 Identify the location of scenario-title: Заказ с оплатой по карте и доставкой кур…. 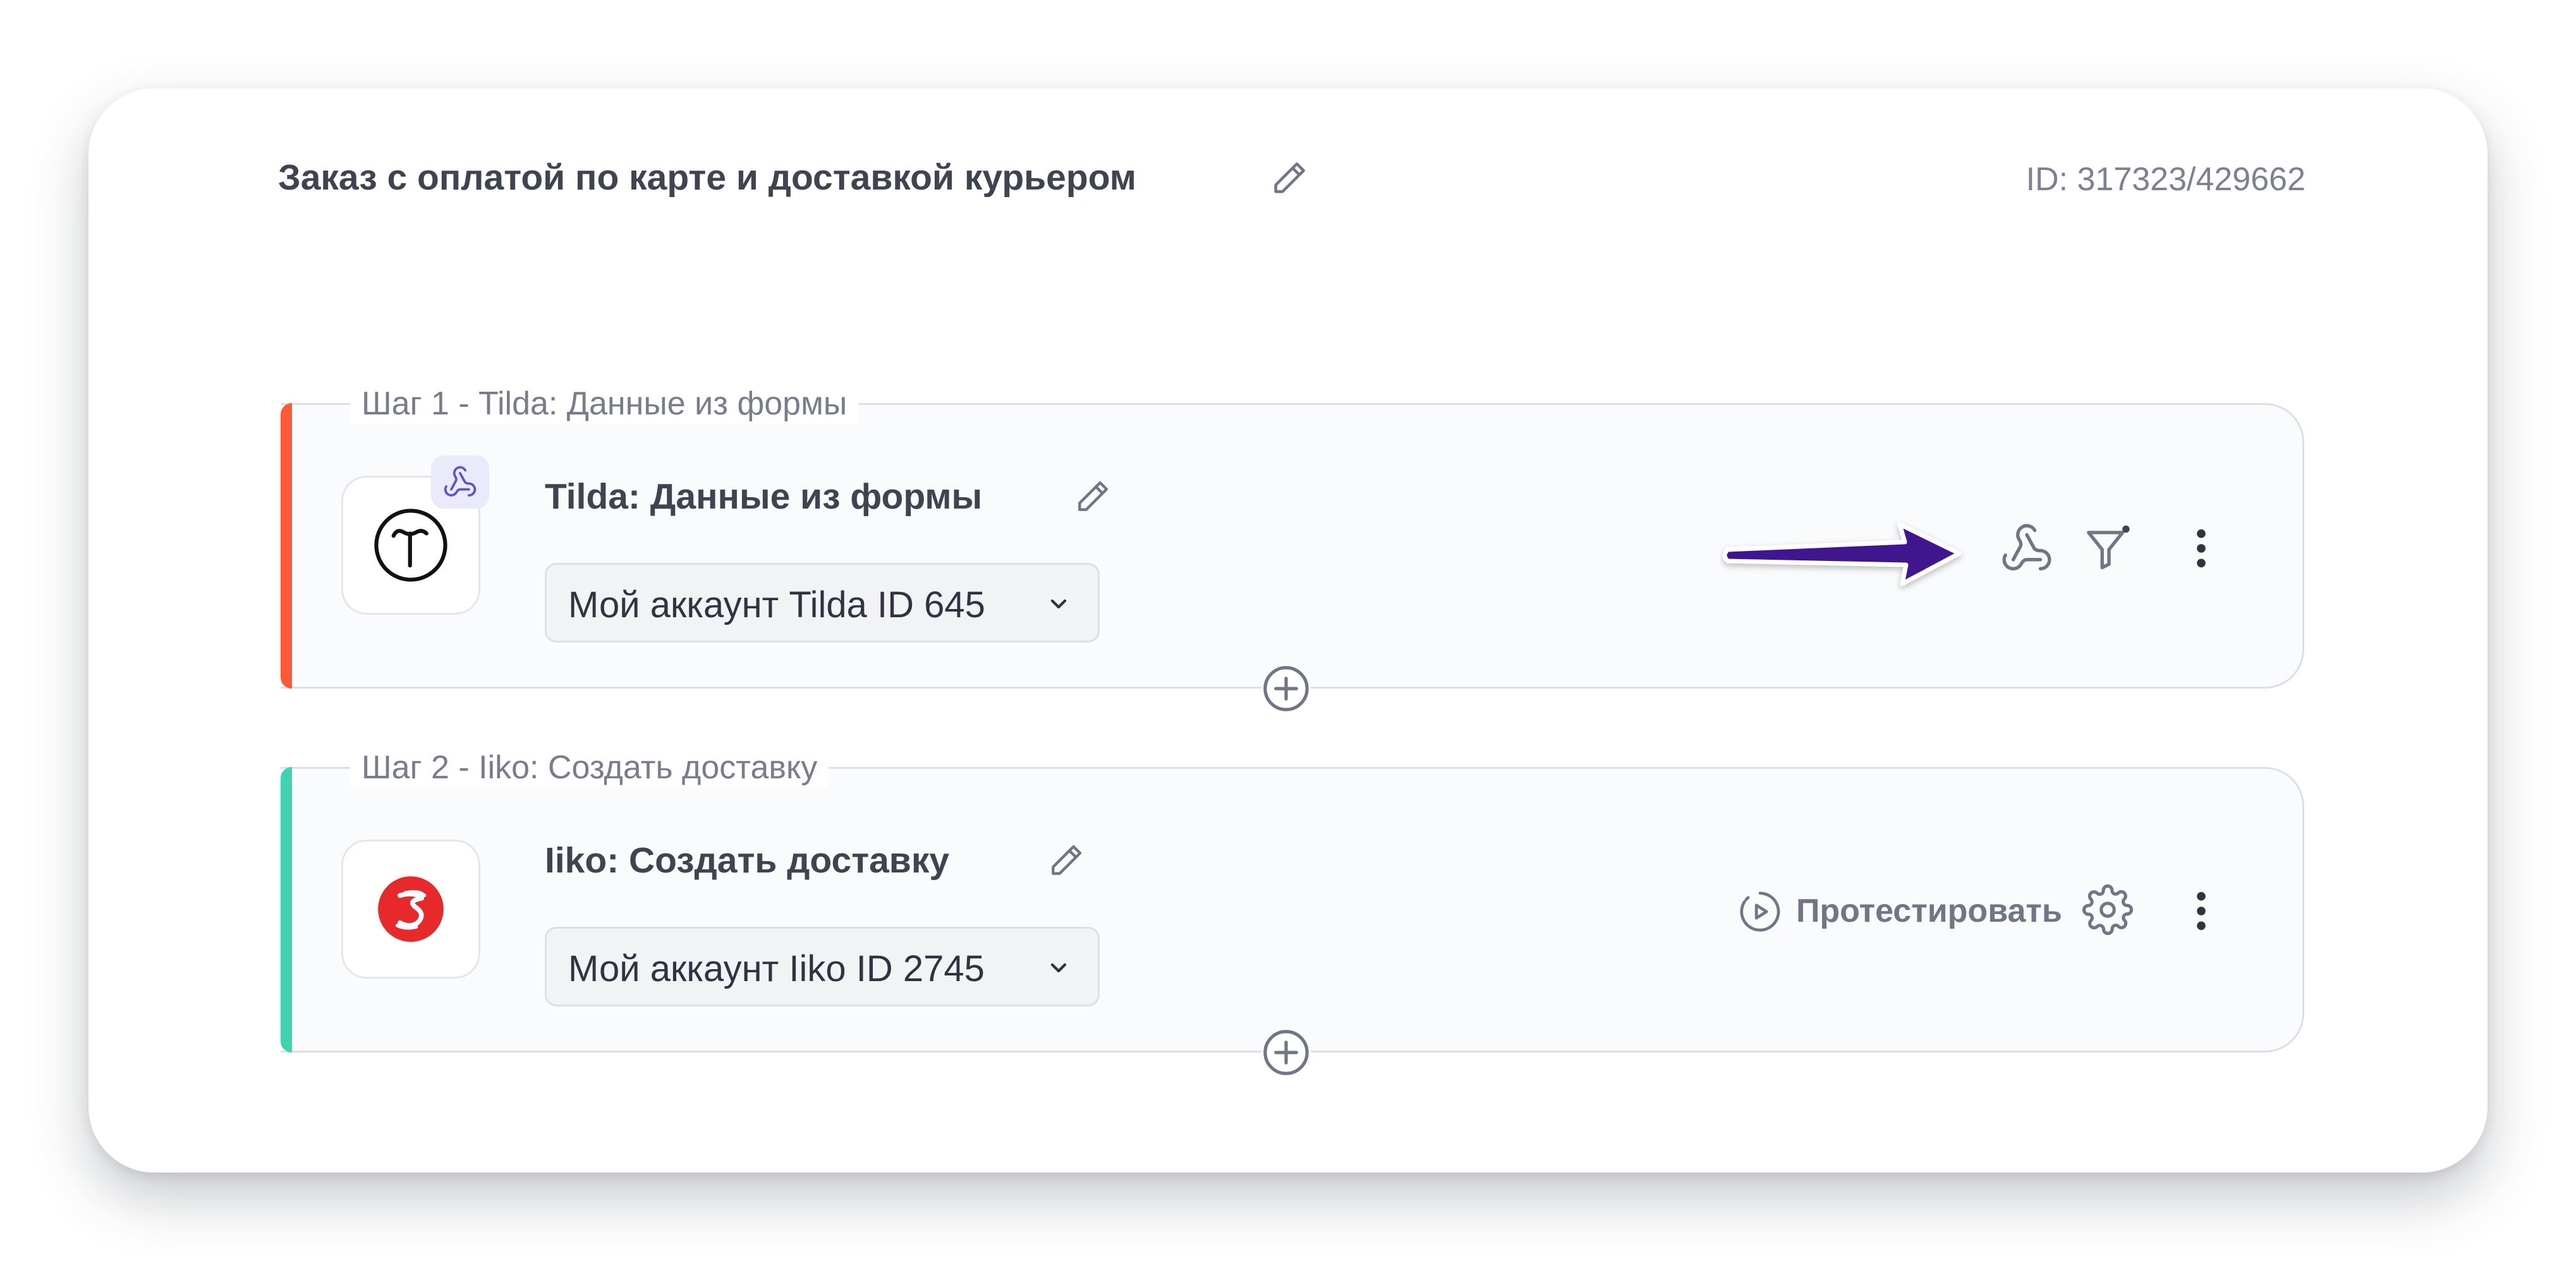
(707, 177).